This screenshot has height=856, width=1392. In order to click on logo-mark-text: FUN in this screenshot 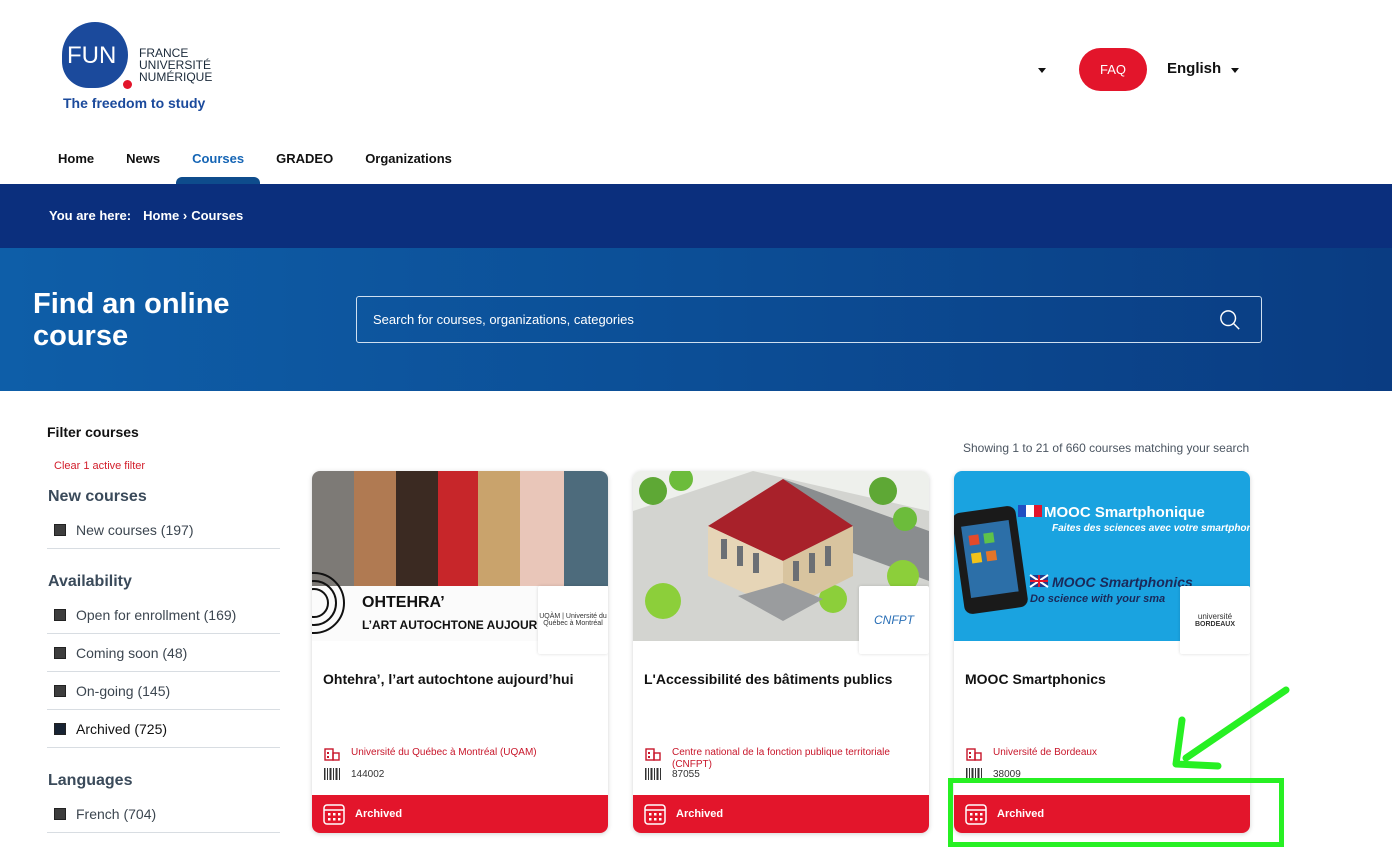, I will do `click(92, 55)`.